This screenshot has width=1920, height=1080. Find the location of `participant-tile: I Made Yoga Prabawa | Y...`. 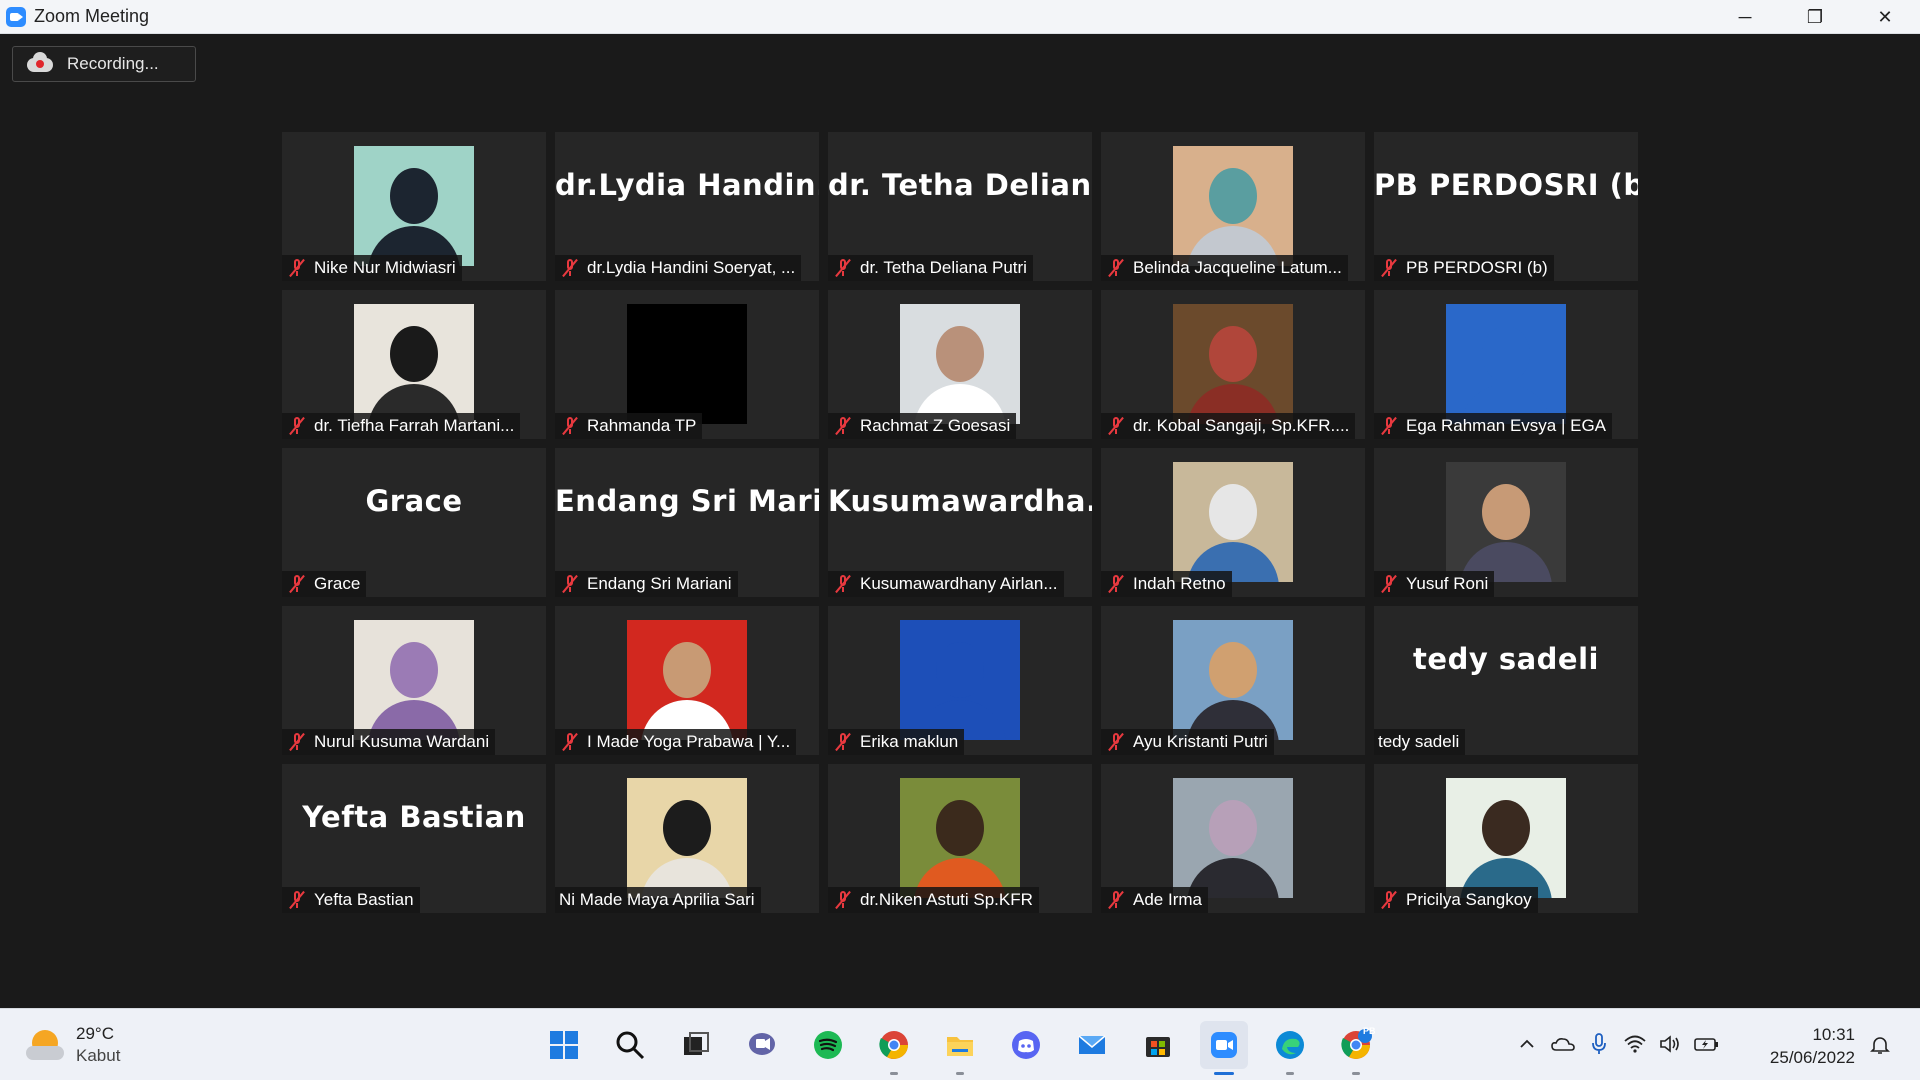

participant-tile: I Made Yoga Prabawa | Y... is located at coordinates (687, 680).